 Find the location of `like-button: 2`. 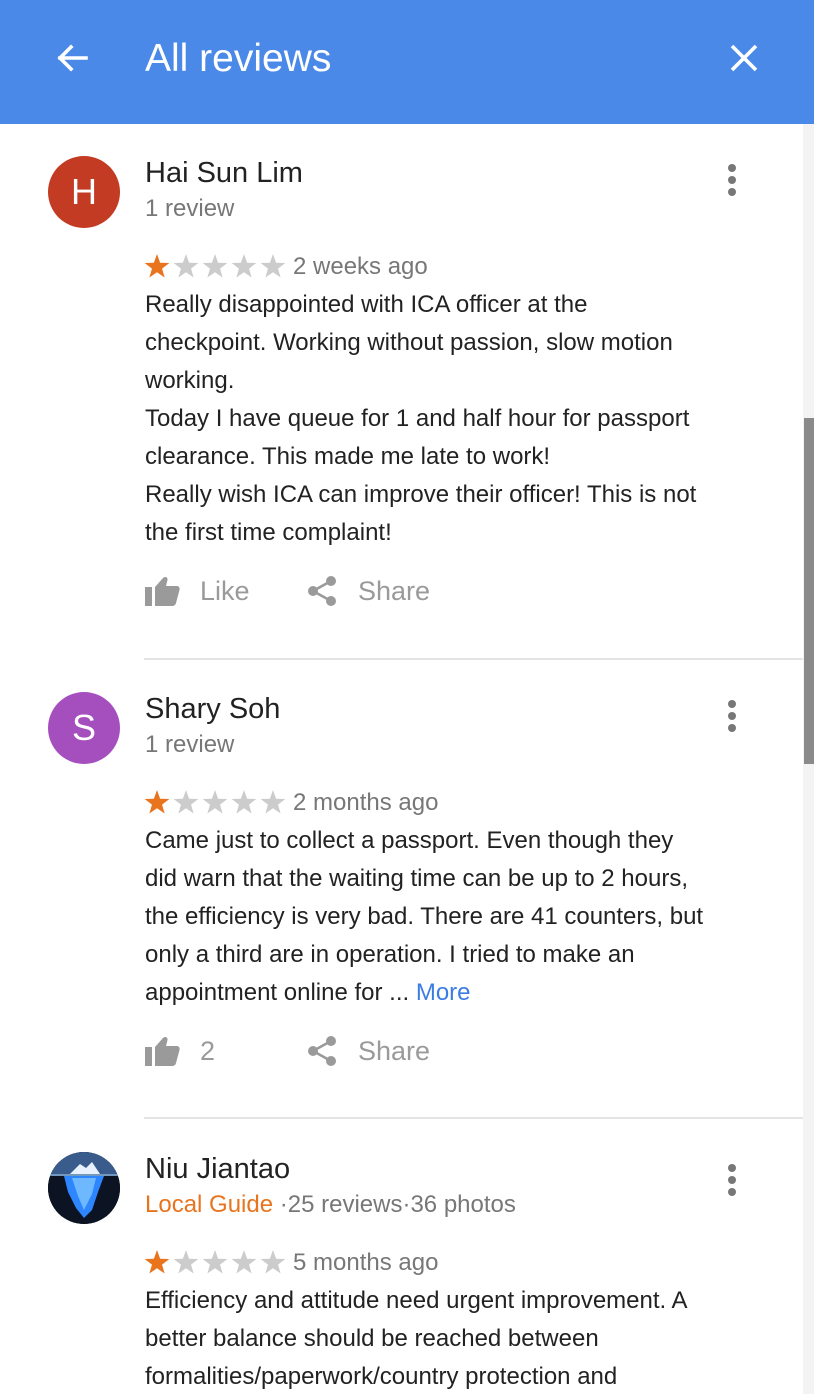

like-button: 2 is located at coordinates (179, 1051).